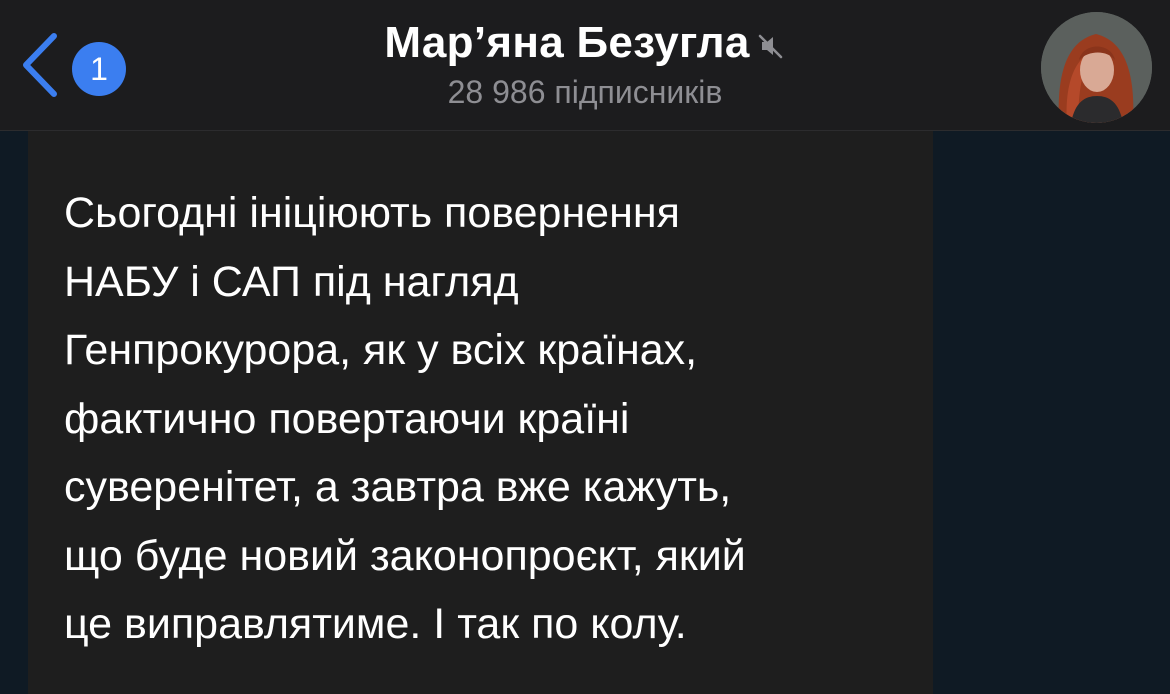  What do you see at coordinates (99, 69) in the screenshot?
I see `unread-count-badge: 1` at bounding box center [99, 69].